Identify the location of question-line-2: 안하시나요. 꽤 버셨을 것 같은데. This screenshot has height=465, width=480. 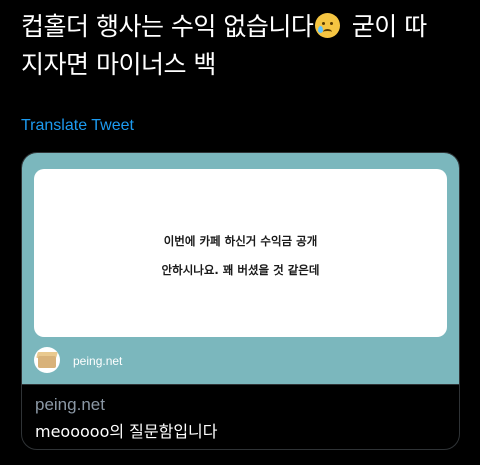
(240, 270).